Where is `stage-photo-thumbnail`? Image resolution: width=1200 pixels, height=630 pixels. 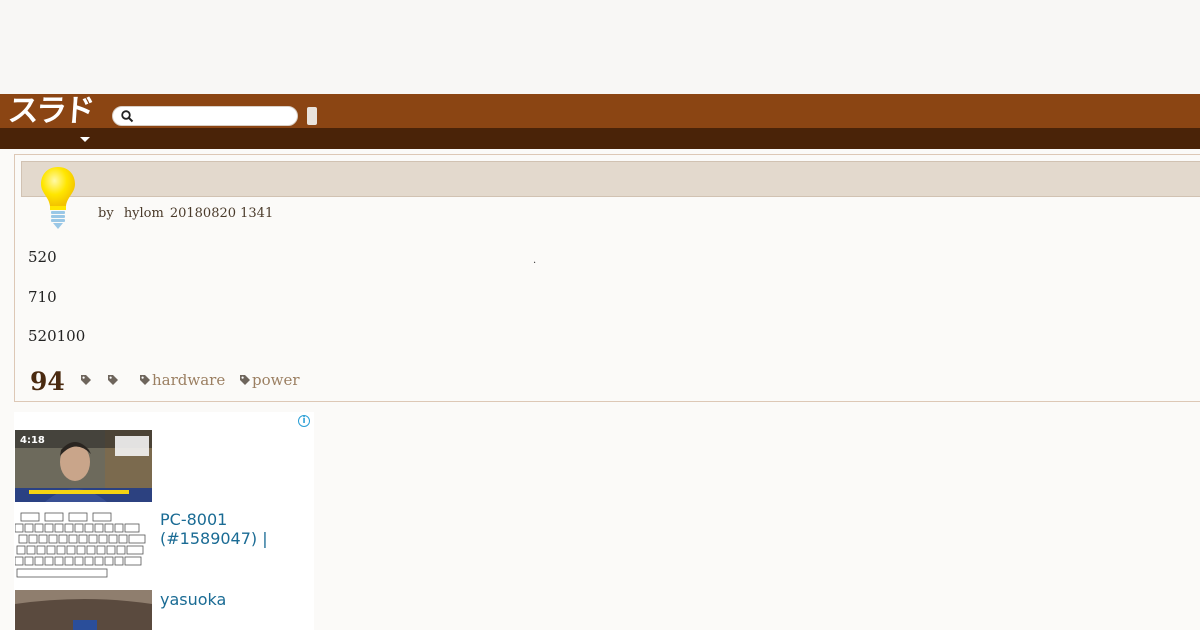
stage-photo-thumbnail is located at coordinates (83, 610).